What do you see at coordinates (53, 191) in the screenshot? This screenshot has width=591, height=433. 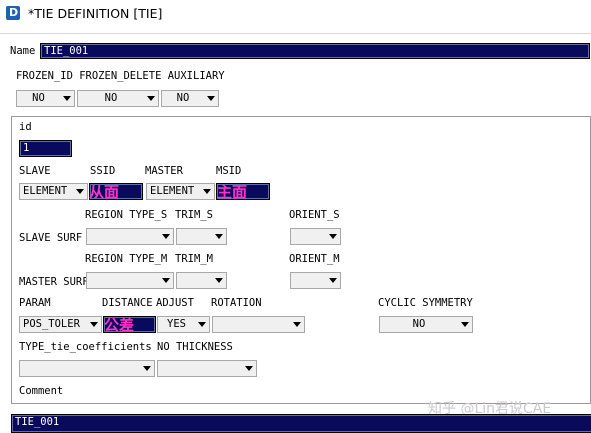 I see `slave-type-dropdown: ELEMENT` at bounding box center [53, 191].